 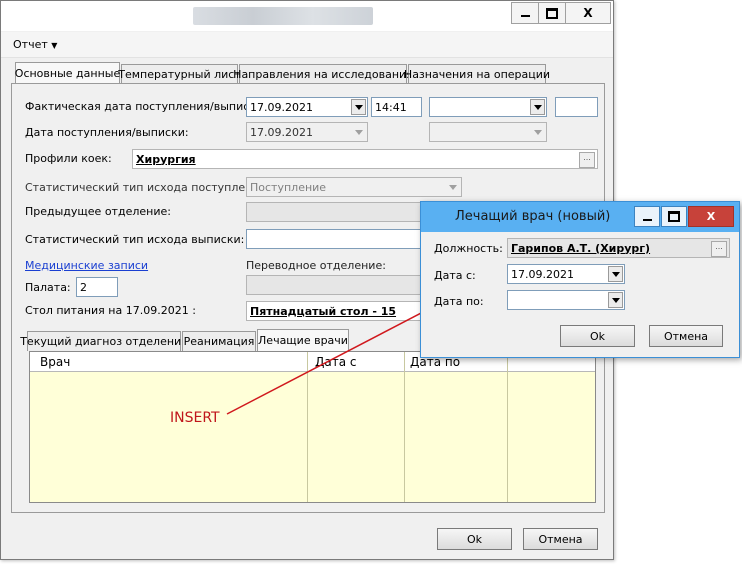 I want to click on dialog-cancel-button: Отмена, so click(x=686, y=336).